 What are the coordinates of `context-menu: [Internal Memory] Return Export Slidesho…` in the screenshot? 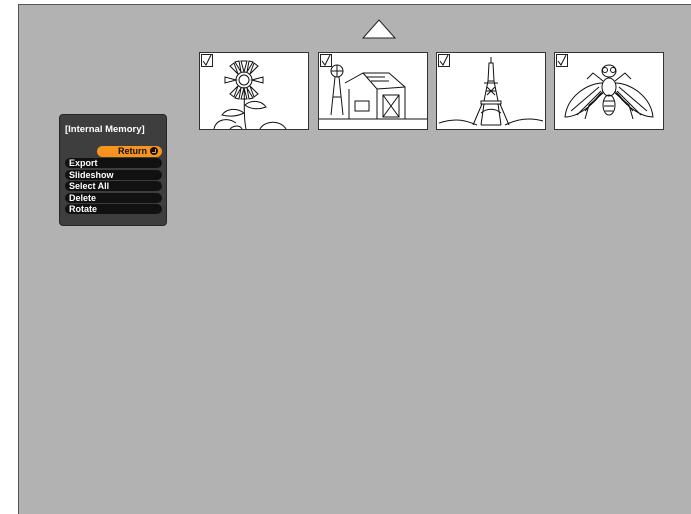 It's located at (113, 170).